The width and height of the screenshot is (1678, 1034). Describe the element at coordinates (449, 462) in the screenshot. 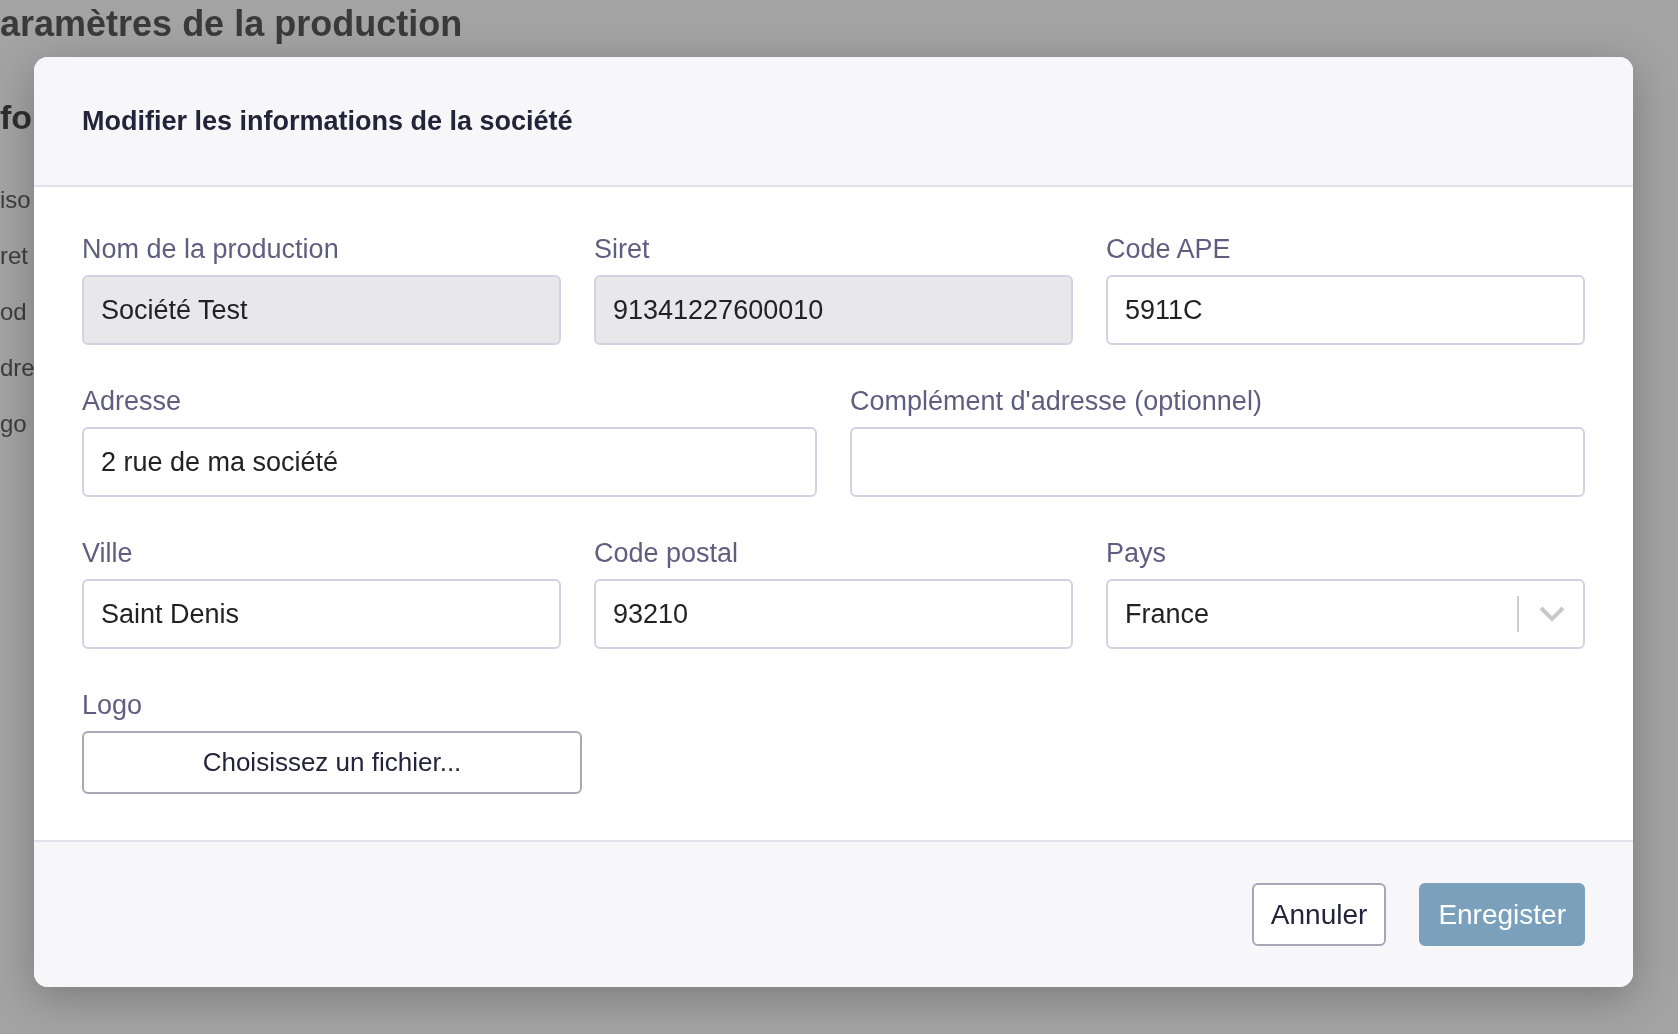

I see `input-field: 2 rue de ma société` at that location.